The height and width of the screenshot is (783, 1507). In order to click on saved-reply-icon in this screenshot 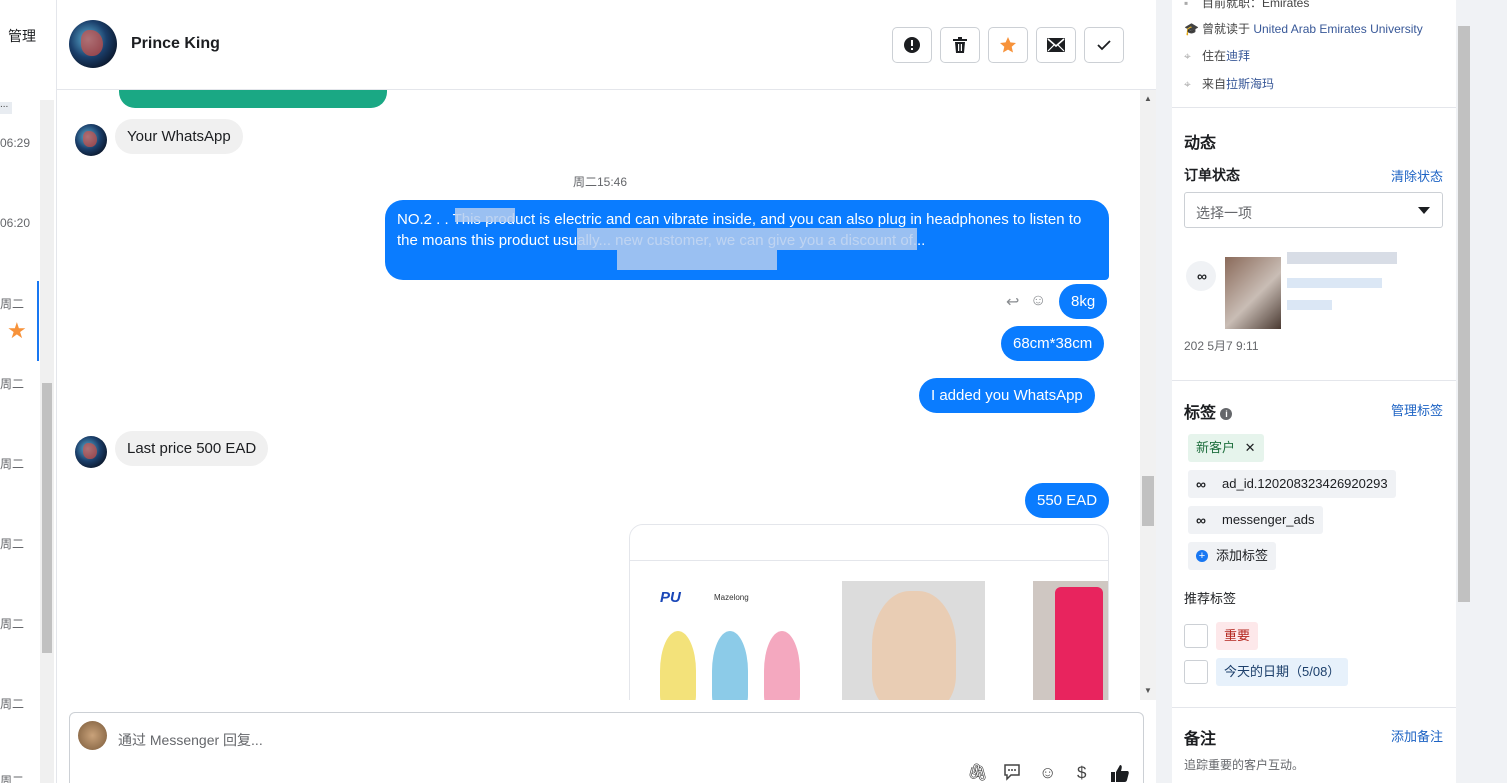, I will do `click(1012, 773)`.